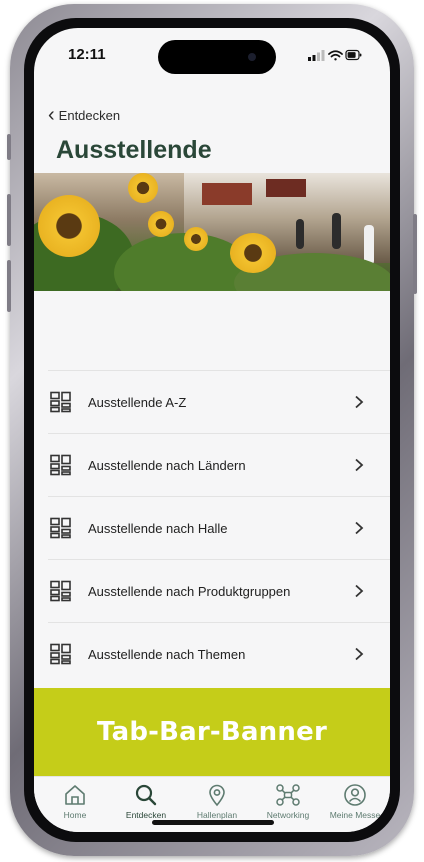 Image resolution: width=424 pixels, height=862 pixels. What do you see at coordinates (288, 795) in the screenshot?
I see `network-icon` at bounding box center [288, 795].